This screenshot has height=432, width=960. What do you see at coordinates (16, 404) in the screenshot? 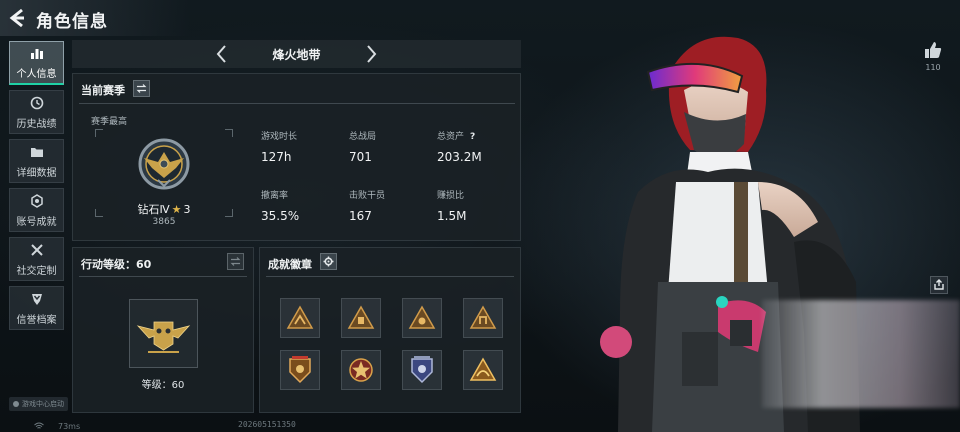
I see `game-center-icon` at bounding box center [16, 404].